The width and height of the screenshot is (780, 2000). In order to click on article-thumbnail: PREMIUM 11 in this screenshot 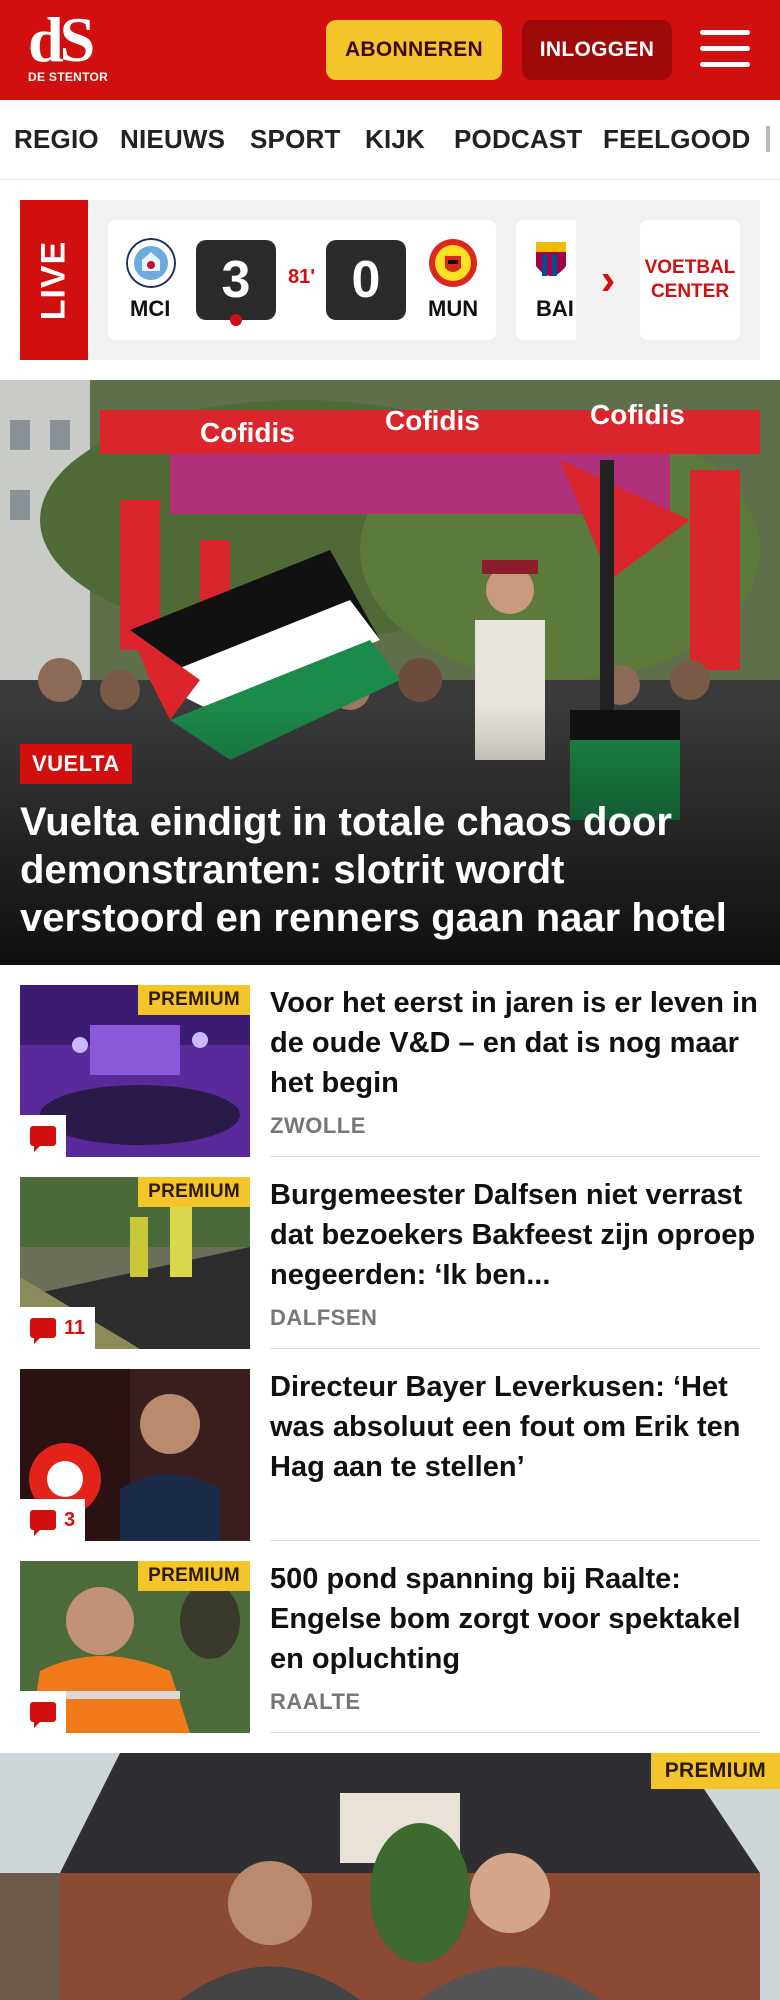, I will do `click(135, 1263)`.